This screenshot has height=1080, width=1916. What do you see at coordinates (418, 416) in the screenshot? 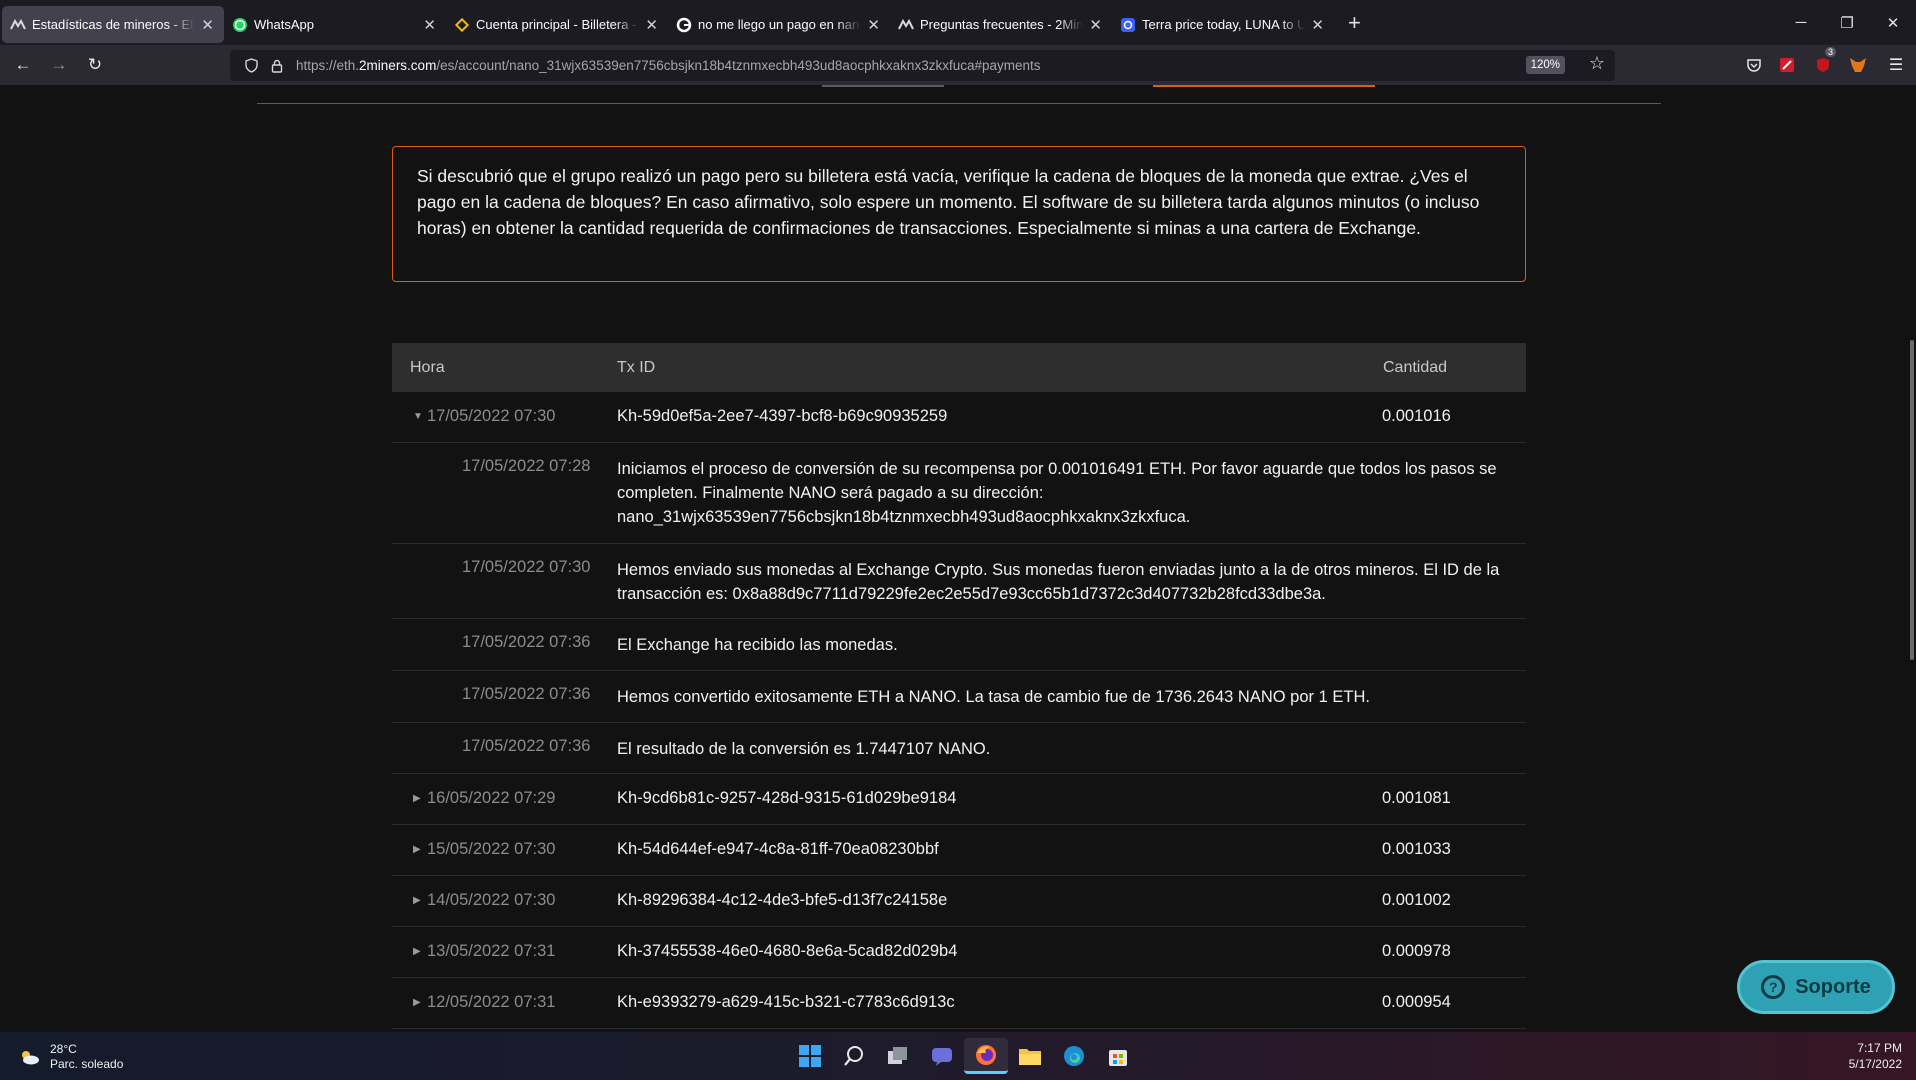
I see `caret-down-icon: ▼` at bounding box center [418, 416].